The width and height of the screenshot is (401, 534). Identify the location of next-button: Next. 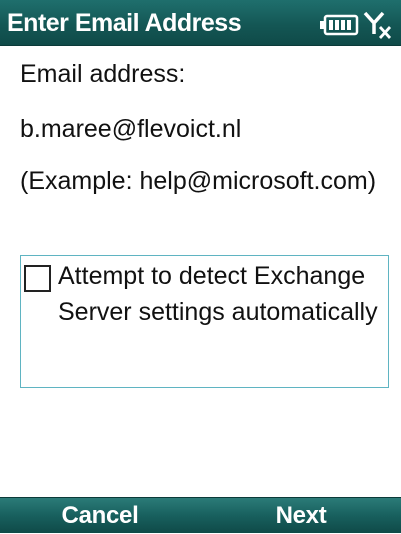
(301, 516).